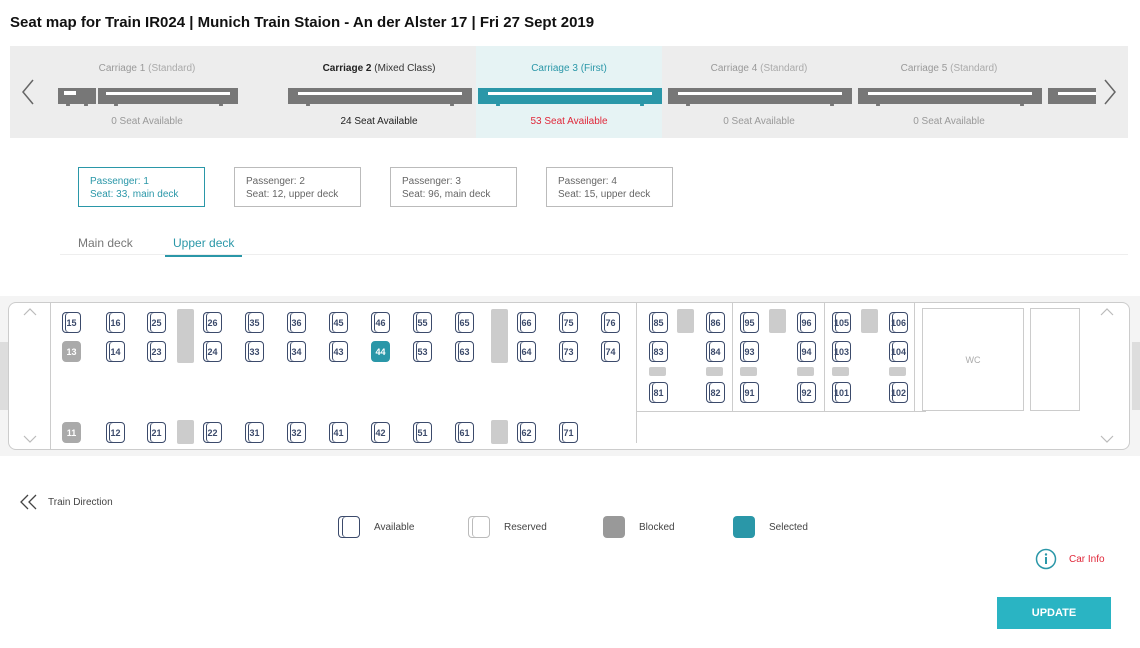  I want to click on seat-62: 62, so click(526, 432).